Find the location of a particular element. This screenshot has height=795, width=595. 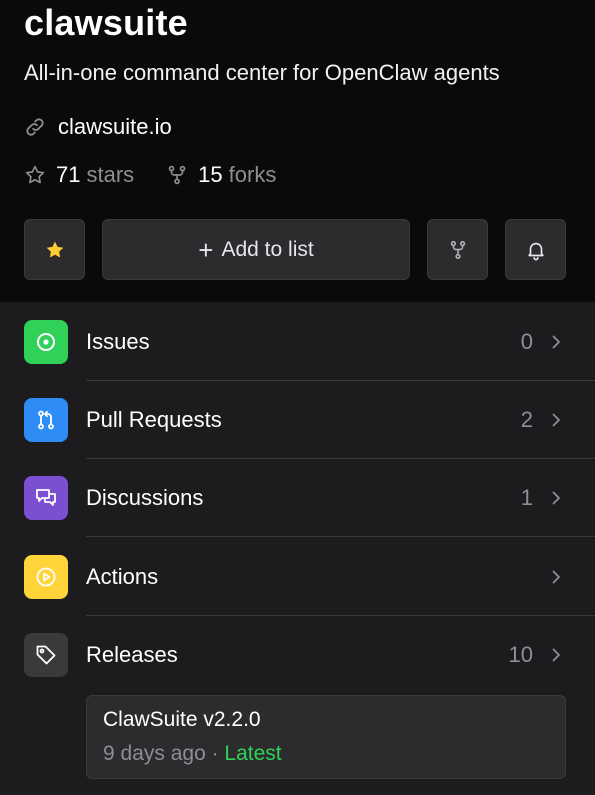

section-pull-requests: Pull Requests 2 is located at coordinates (297, 420).